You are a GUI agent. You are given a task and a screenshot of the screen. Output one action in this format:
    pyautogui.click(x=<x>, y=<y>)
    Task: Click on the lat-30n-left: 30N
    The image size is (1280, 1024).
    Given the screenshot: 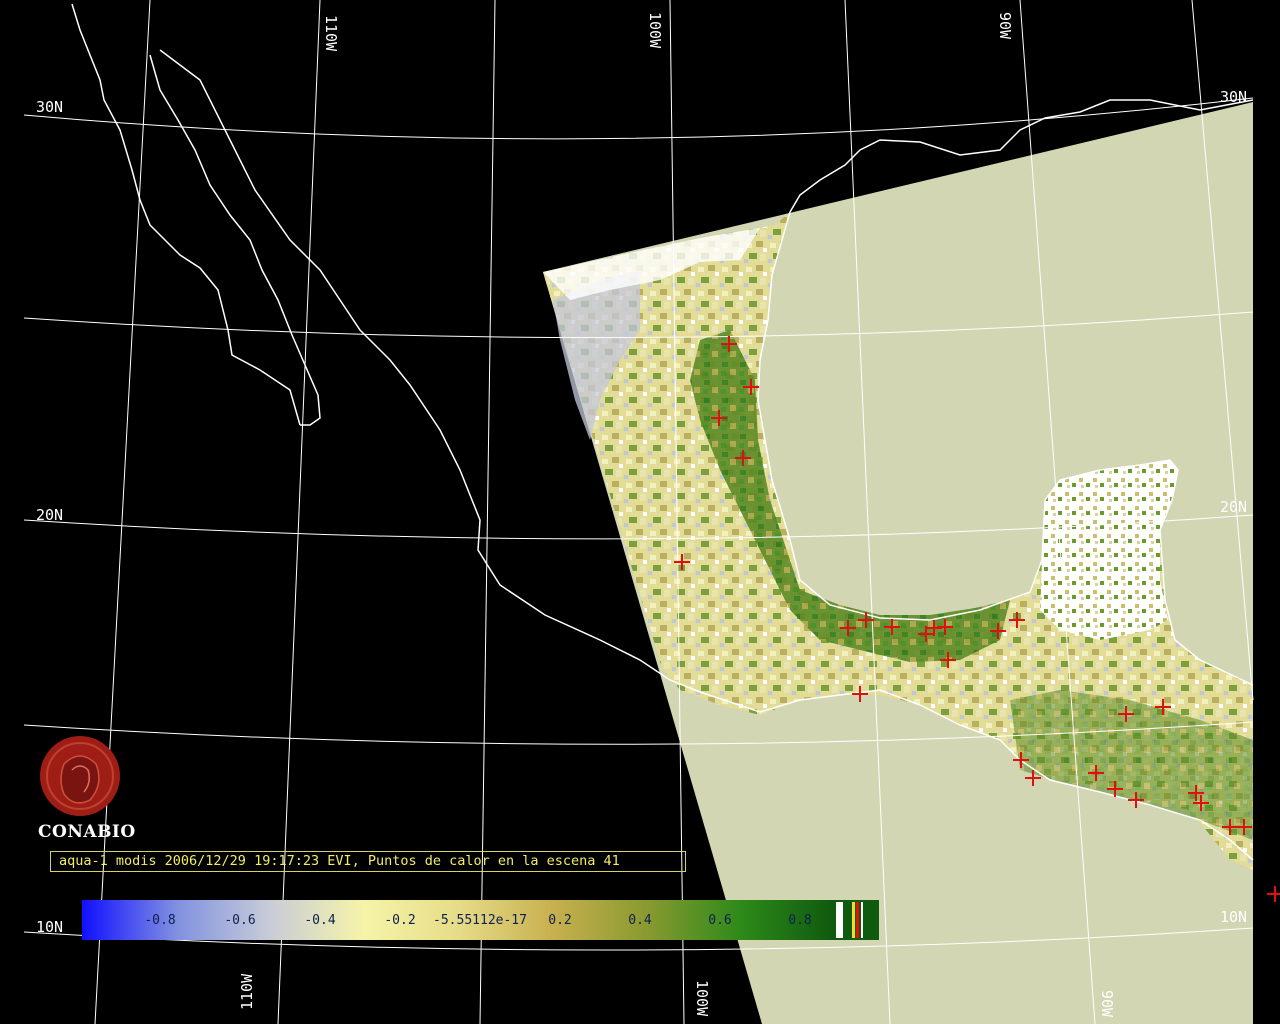 What is the action you would take?
    pyautogui.click(x=49, y=107)
    